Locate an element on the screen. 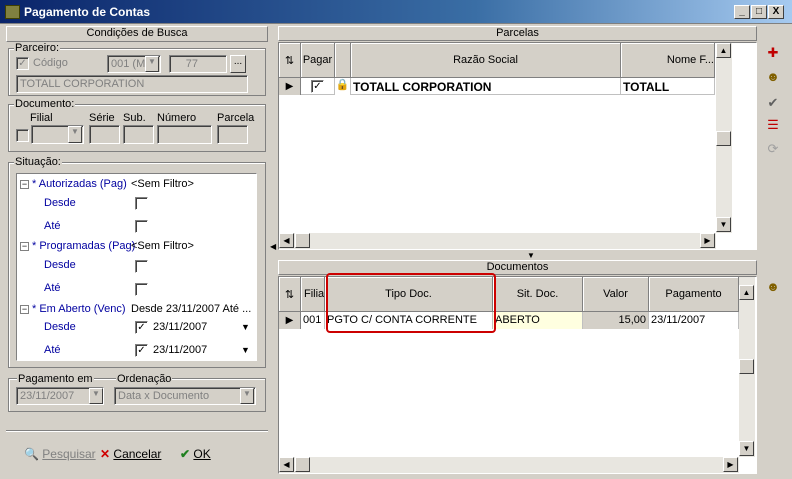 This screenshot has width=792, height=479. filial-label: Filial is located at coordinates (41, 118).